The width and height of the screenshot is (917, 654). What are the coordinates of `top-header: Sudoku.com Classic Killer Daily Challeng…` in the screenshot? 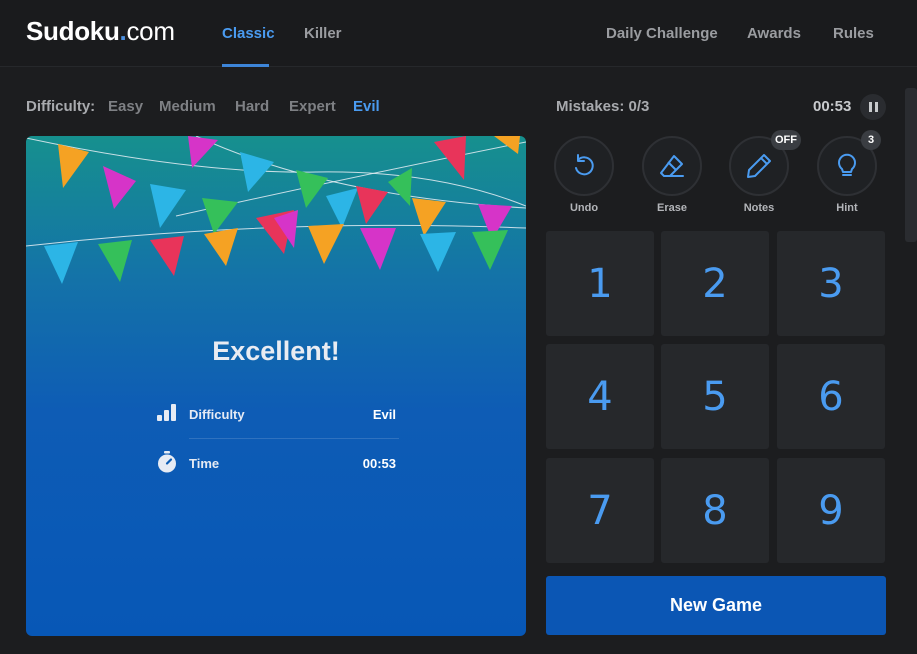 It's located at (458, 33).